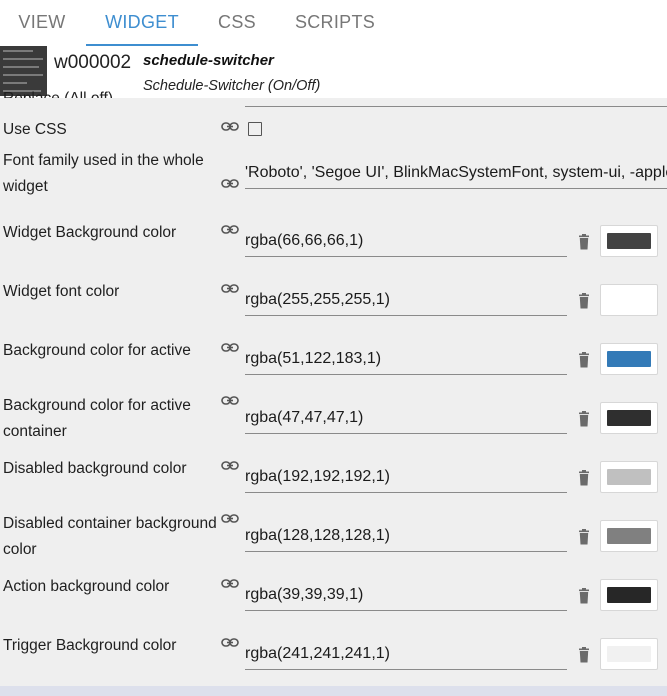 This screenshot has width=667, height=696. I want to click on tab-view: VIEW, so click(42, 23).